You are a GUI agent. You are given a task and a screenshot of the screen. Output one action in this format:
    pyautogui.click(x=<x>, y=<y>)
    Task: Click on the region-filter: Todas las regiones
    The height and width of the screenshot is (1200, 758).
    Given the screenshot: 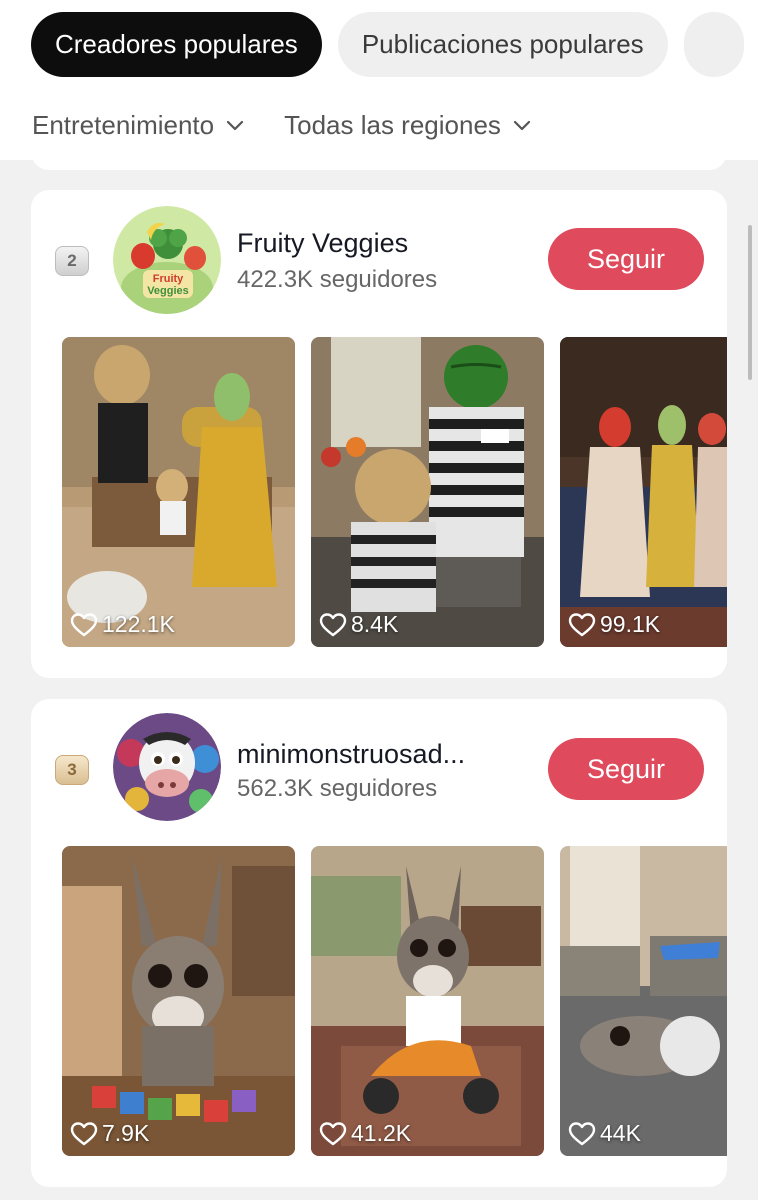 What is the action you would take?
    pyautogui.click(x=407, y=125)
    